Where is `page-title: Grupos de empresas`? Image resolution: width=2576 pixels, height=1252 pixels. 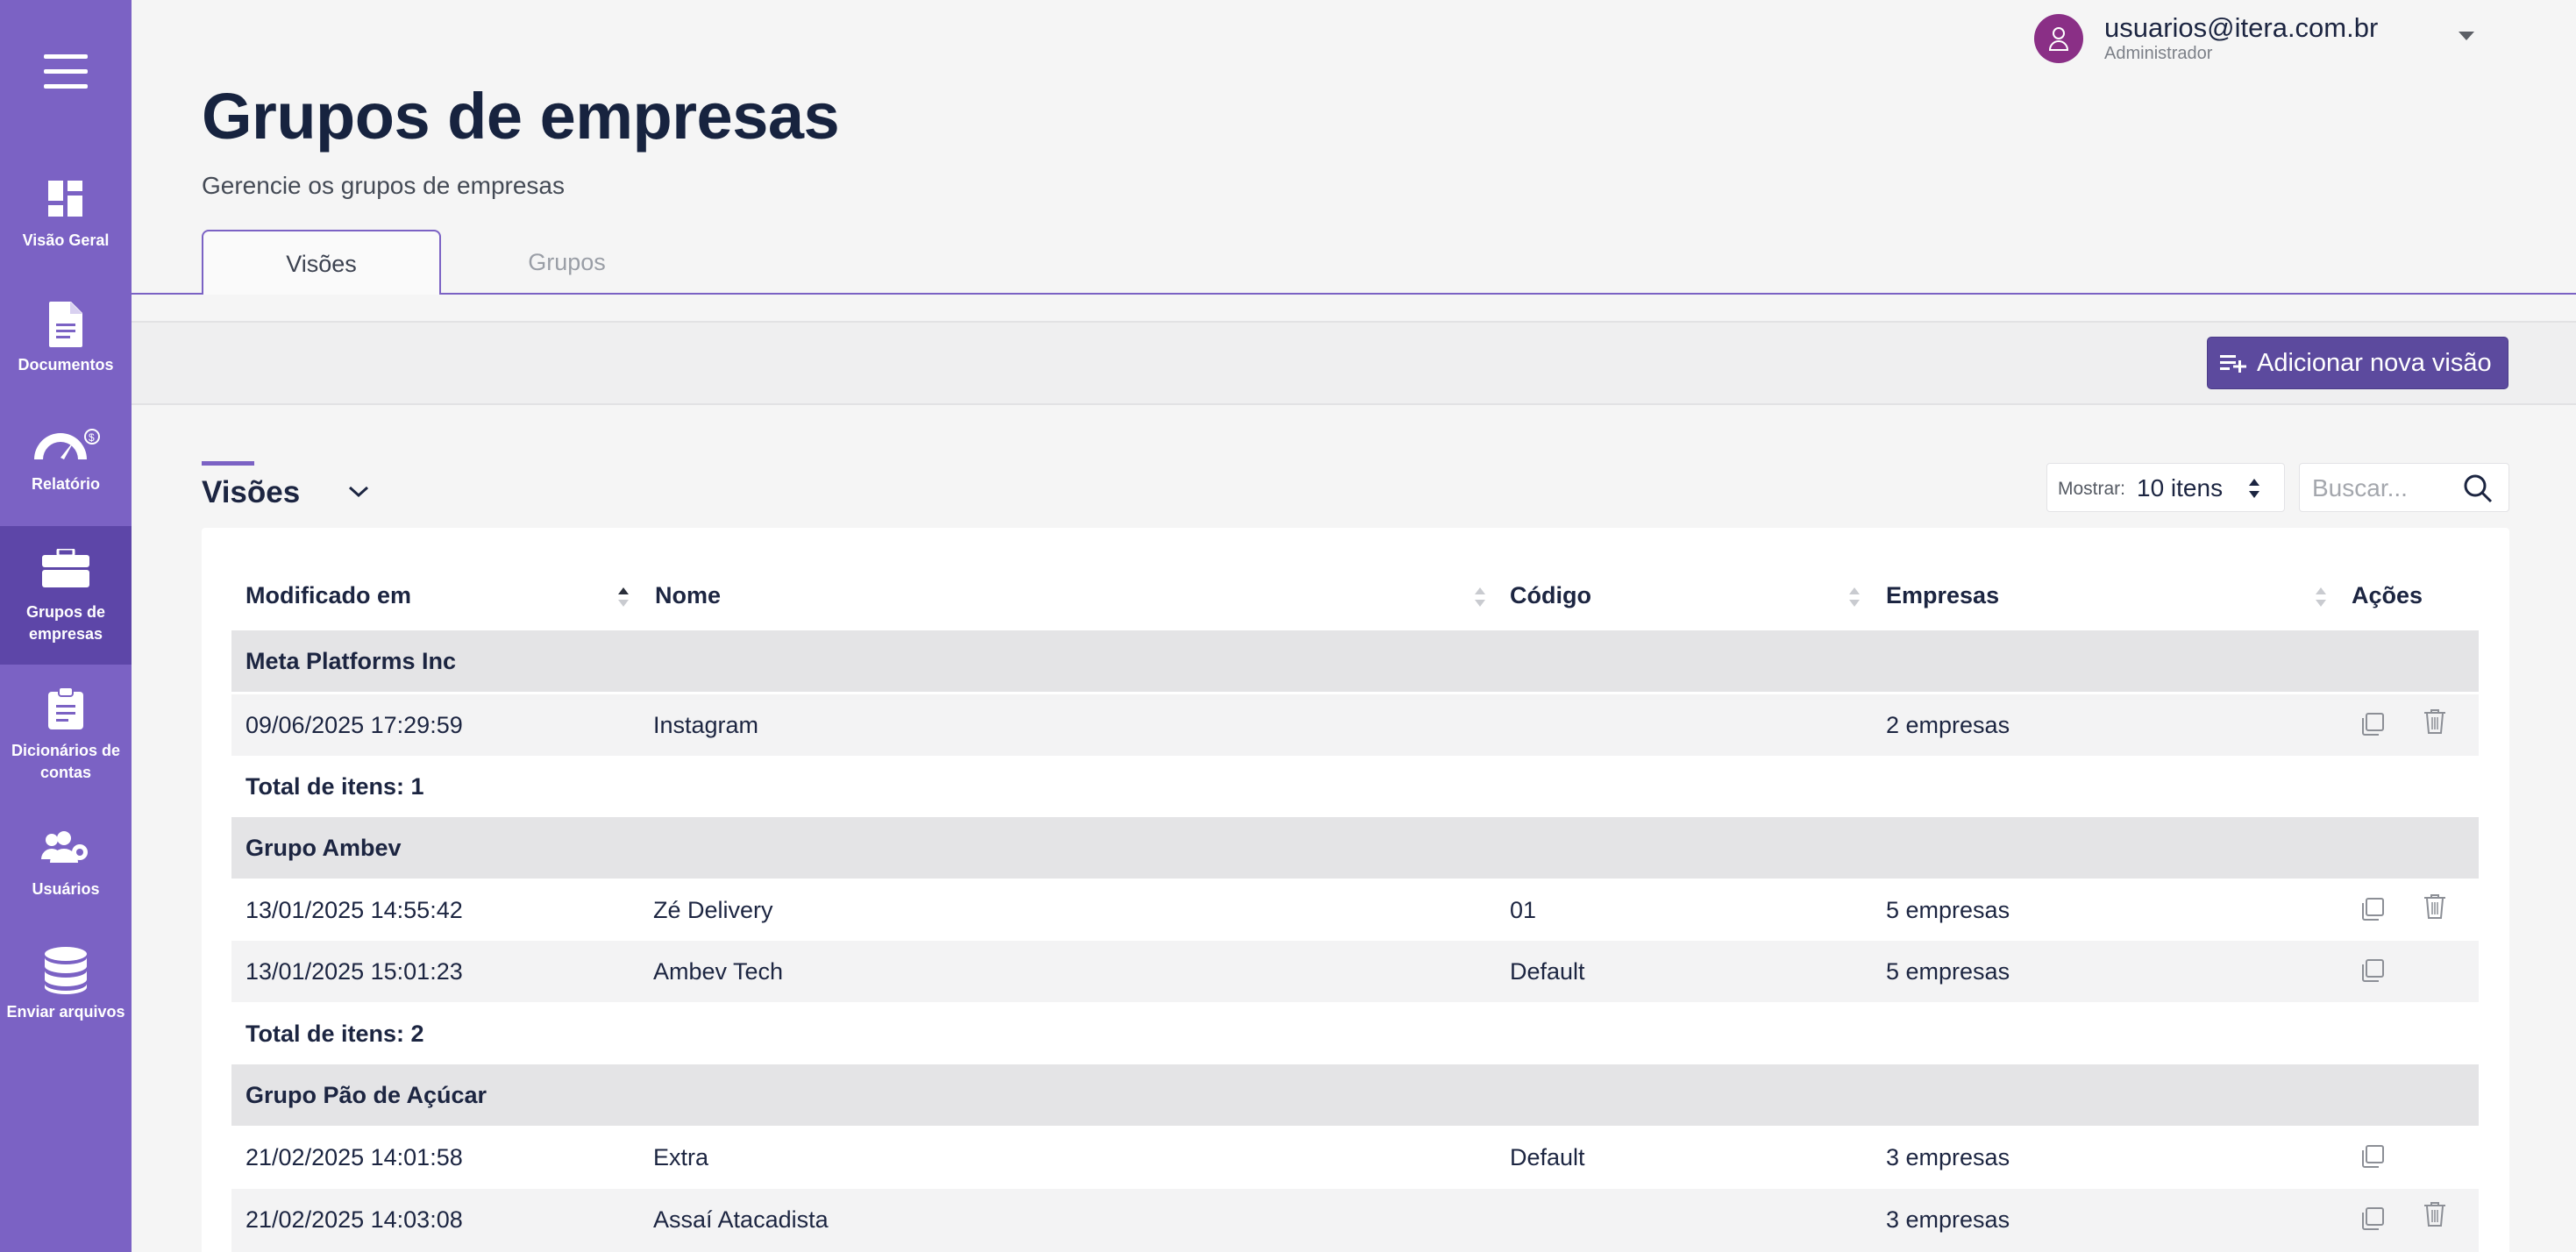
page-title: Grupos de empresas is located at coordinates (521, 116).